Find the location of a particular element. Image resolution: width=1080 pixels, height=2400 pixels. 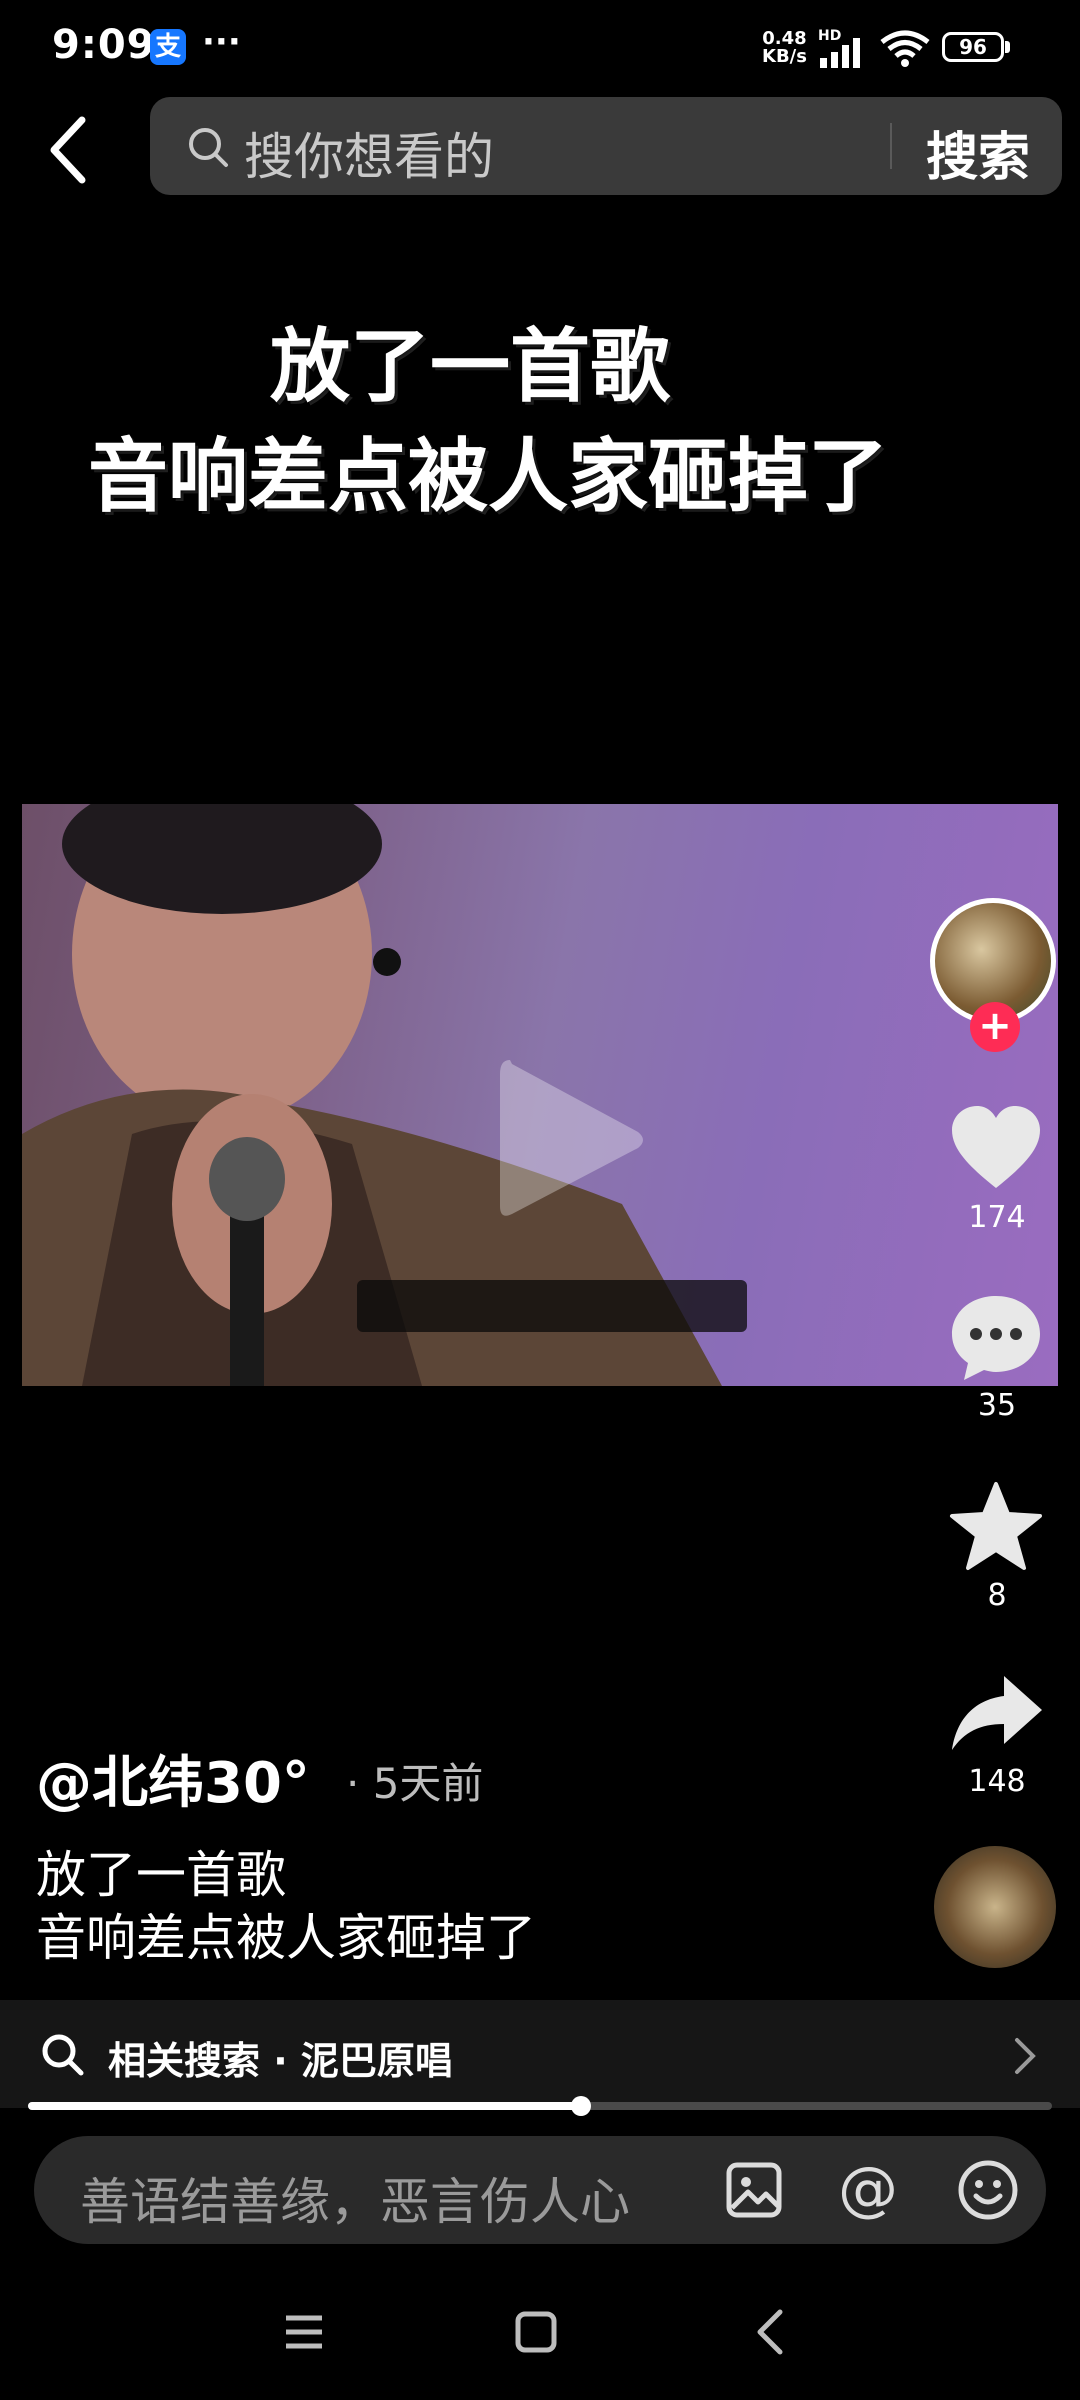

favorite-count: 8 is located at coordinates (997, 1595).